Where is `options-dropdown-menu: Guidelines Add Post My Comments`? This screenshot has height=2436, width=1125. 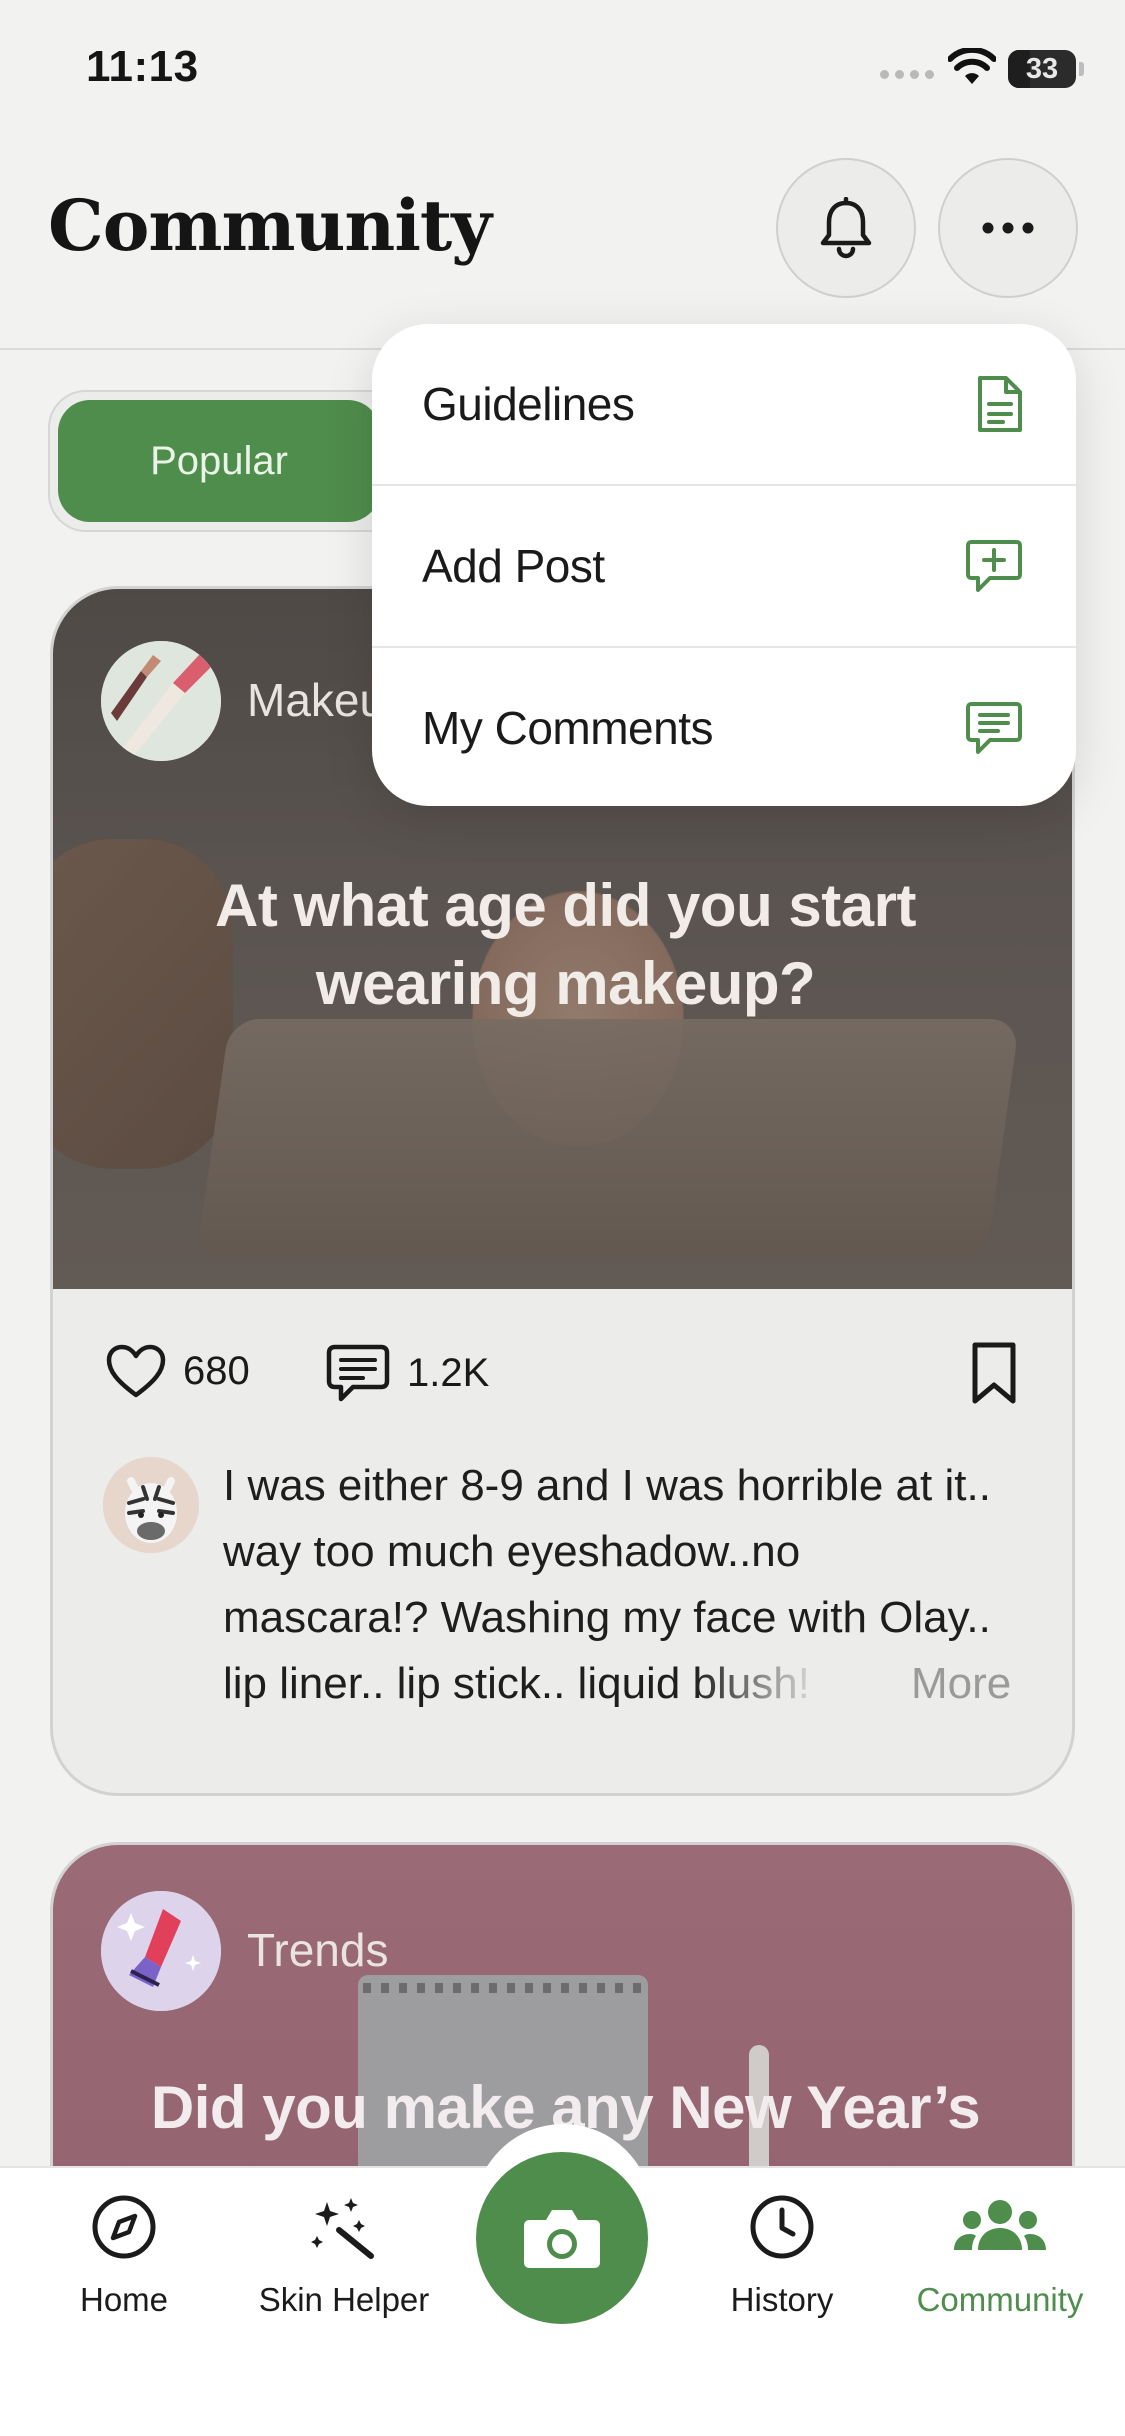 options-dropdown-menu: Guidelines Add Post My Comments is located at coordinates (724, 565).